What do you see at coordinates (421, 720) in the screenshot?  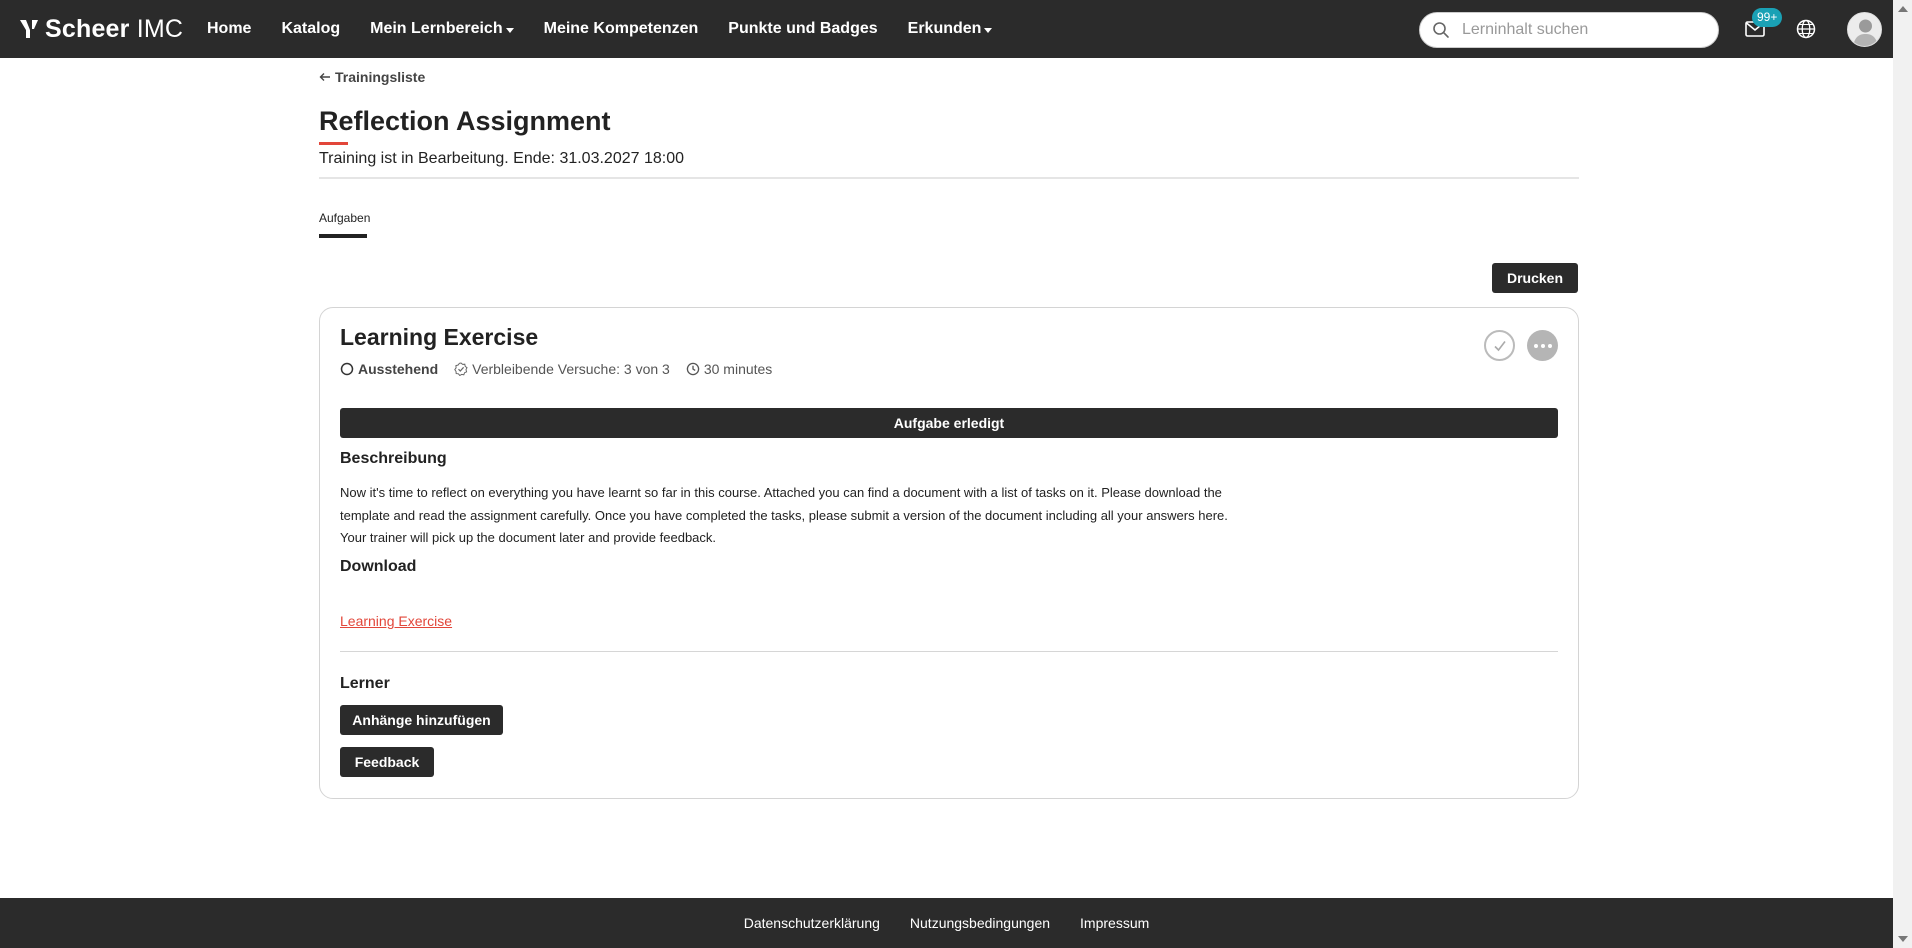 I see `add-attachments-button: Anhänge hinzufügen` at bounding box center [421, 720].